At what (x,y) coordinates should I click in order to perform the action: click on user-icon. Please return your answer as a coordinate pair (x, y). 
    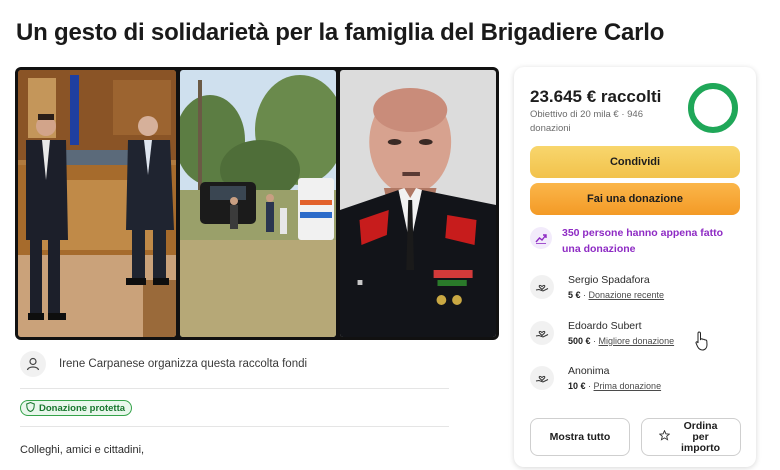
    Looking at the image, I should click on (33, 364).